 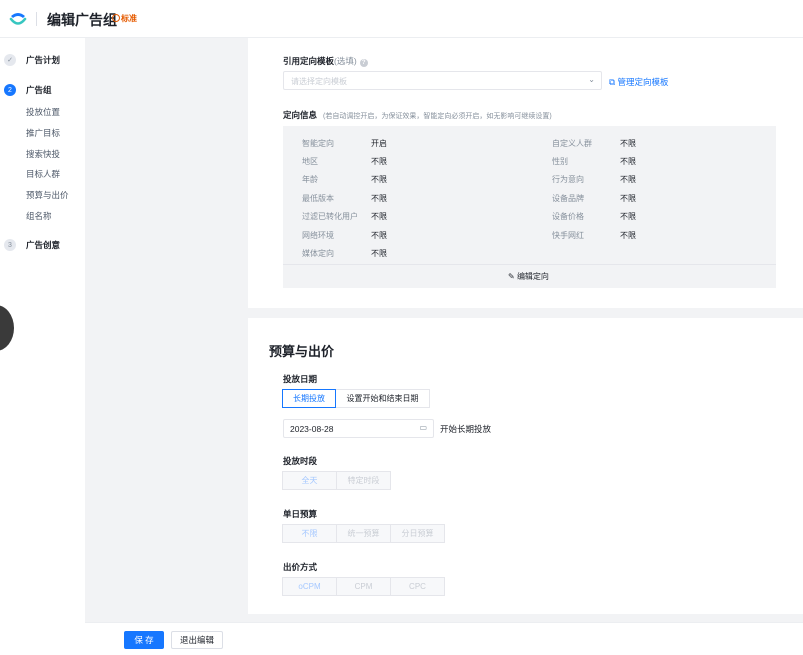 I want to click on sidebar-item-search: 搜索快投, so click(x=43, y=154).